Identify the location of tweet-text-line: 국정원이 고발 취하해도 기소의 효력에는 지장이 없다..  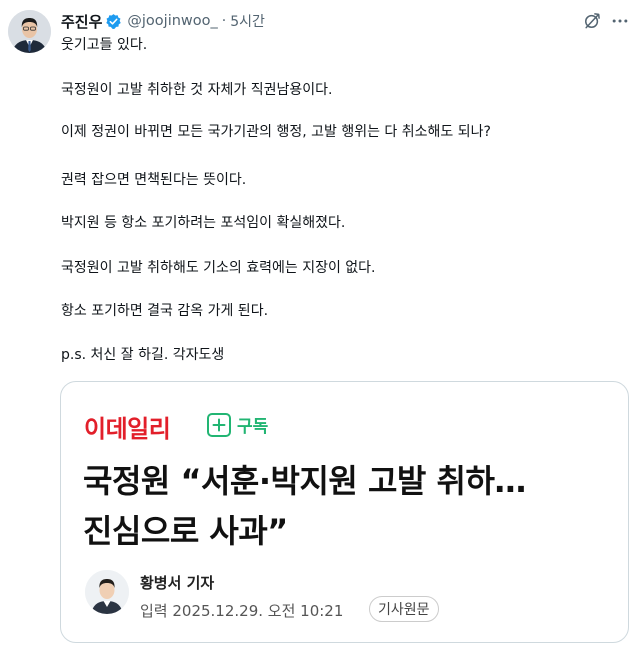
(218, 268).